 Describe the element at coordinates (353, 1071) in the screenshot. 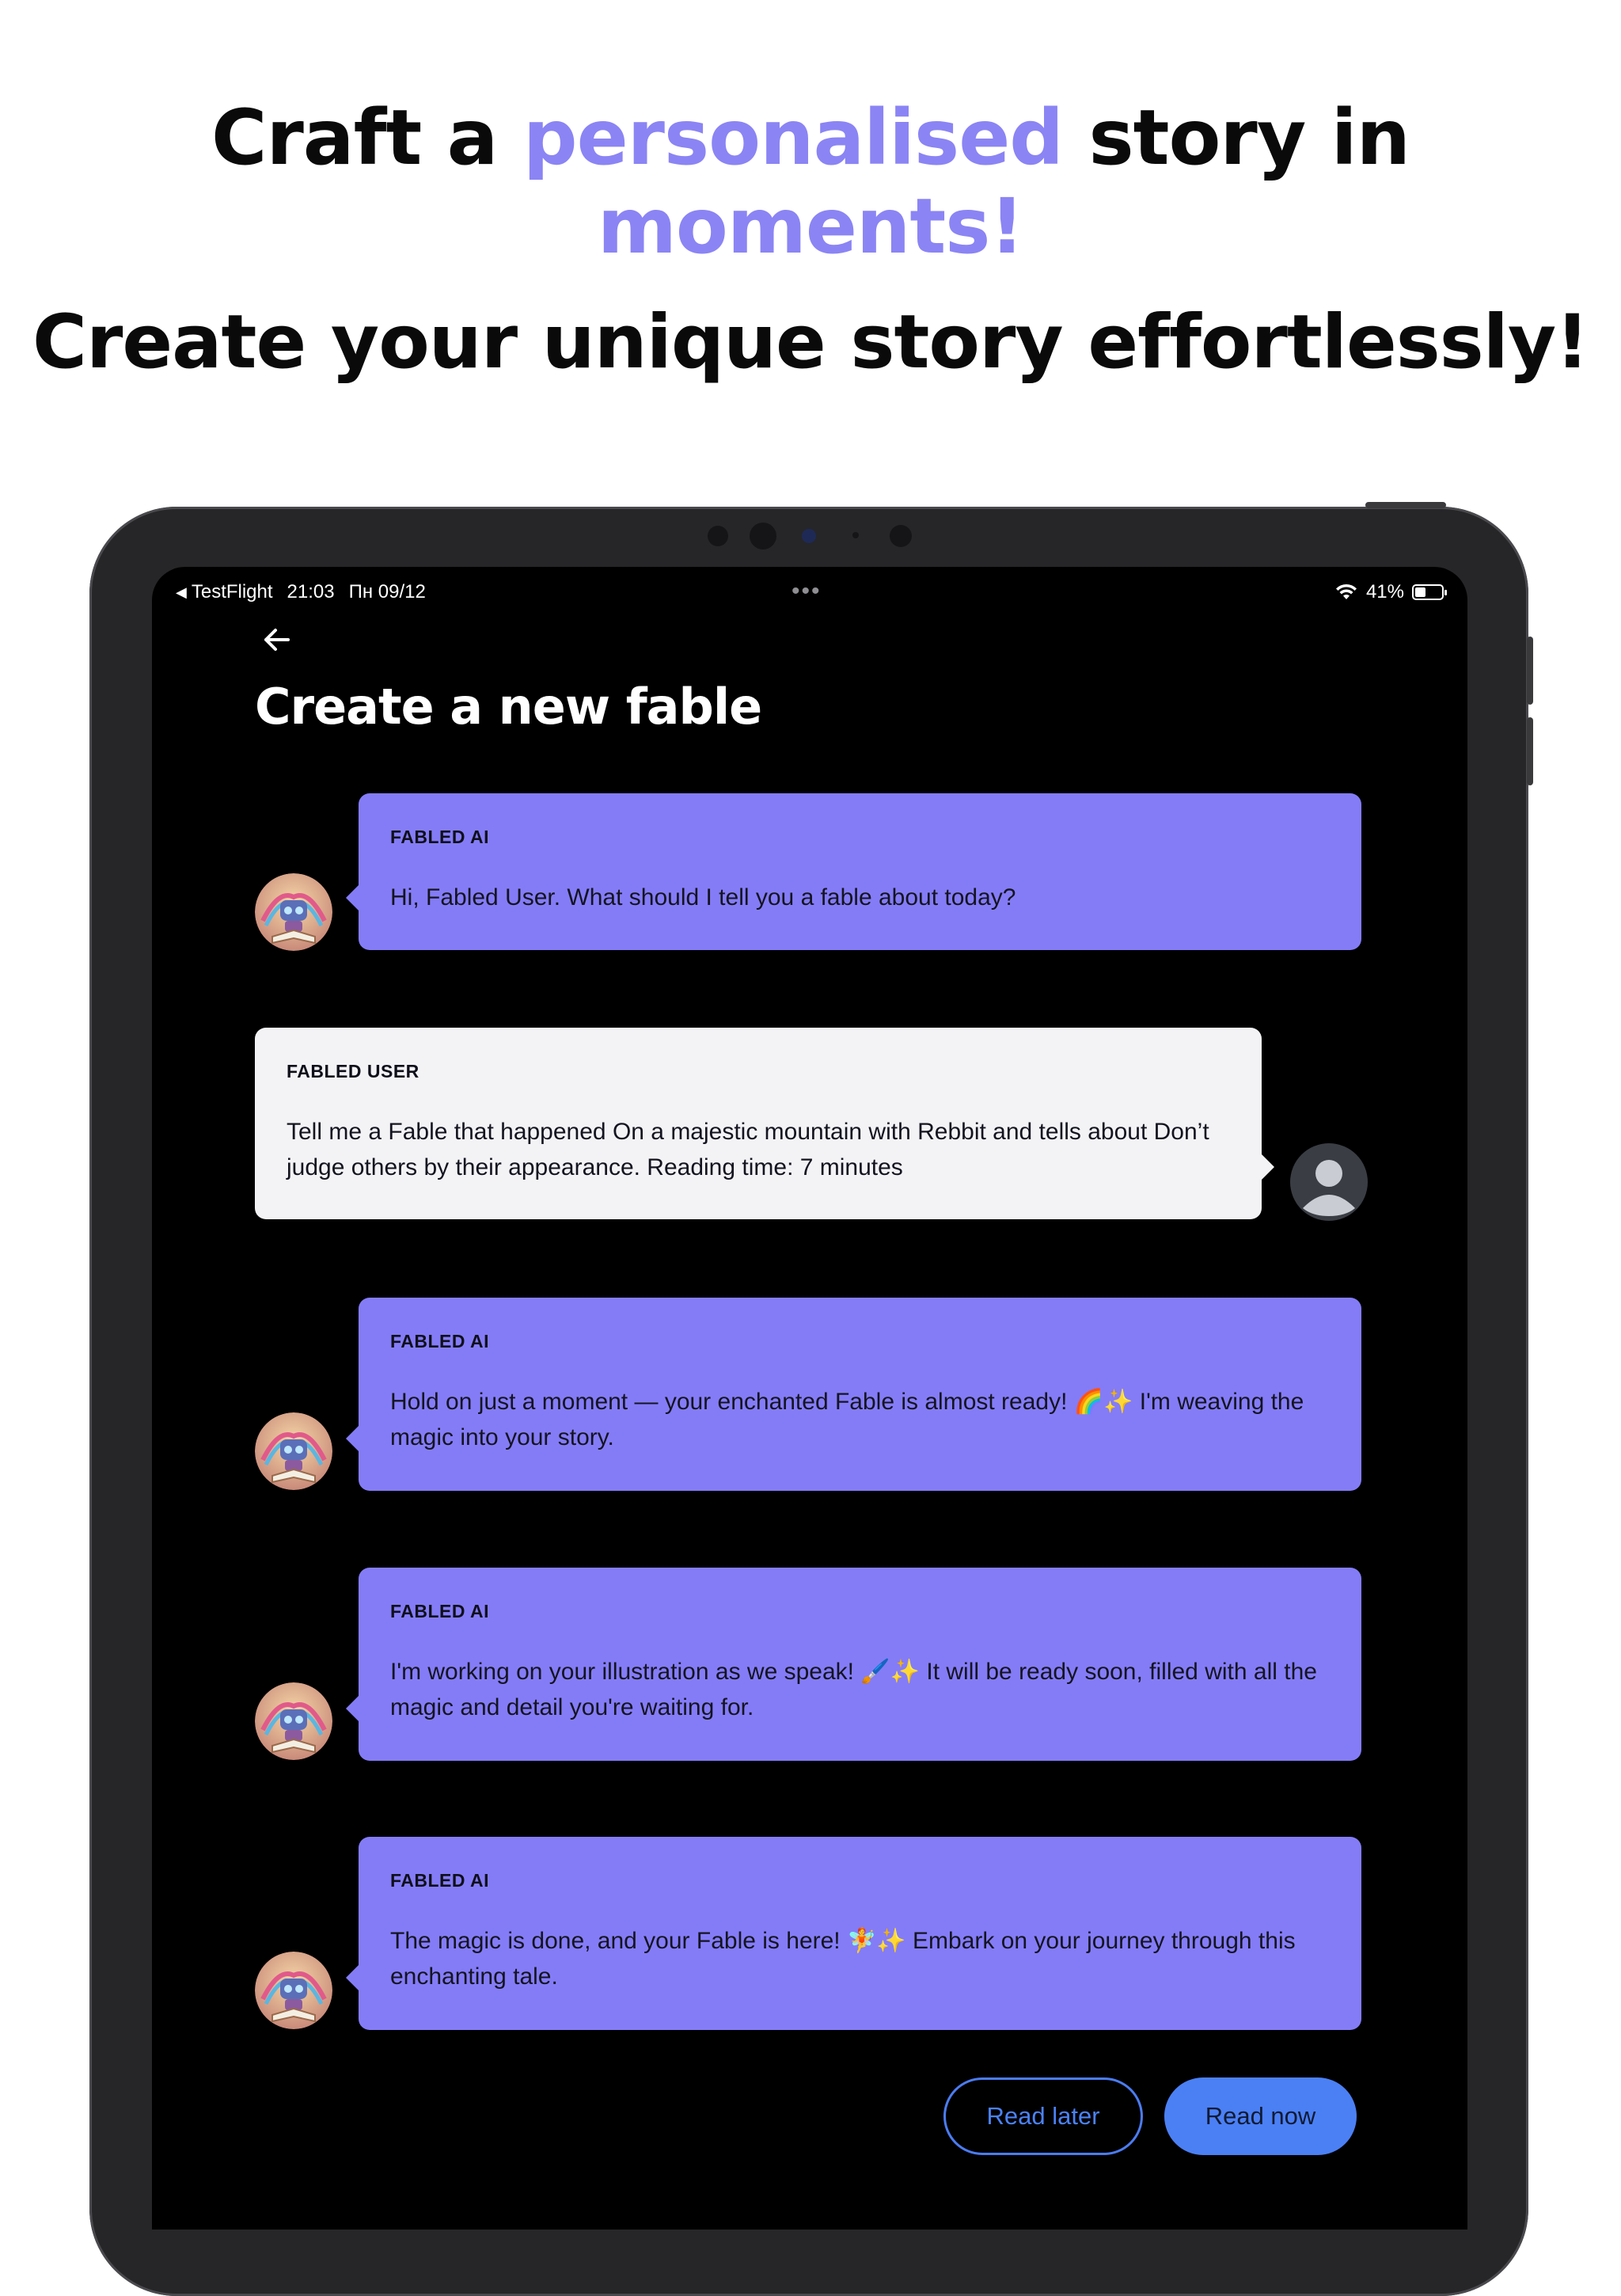

I see `message-author: FABLED USER` at that location.